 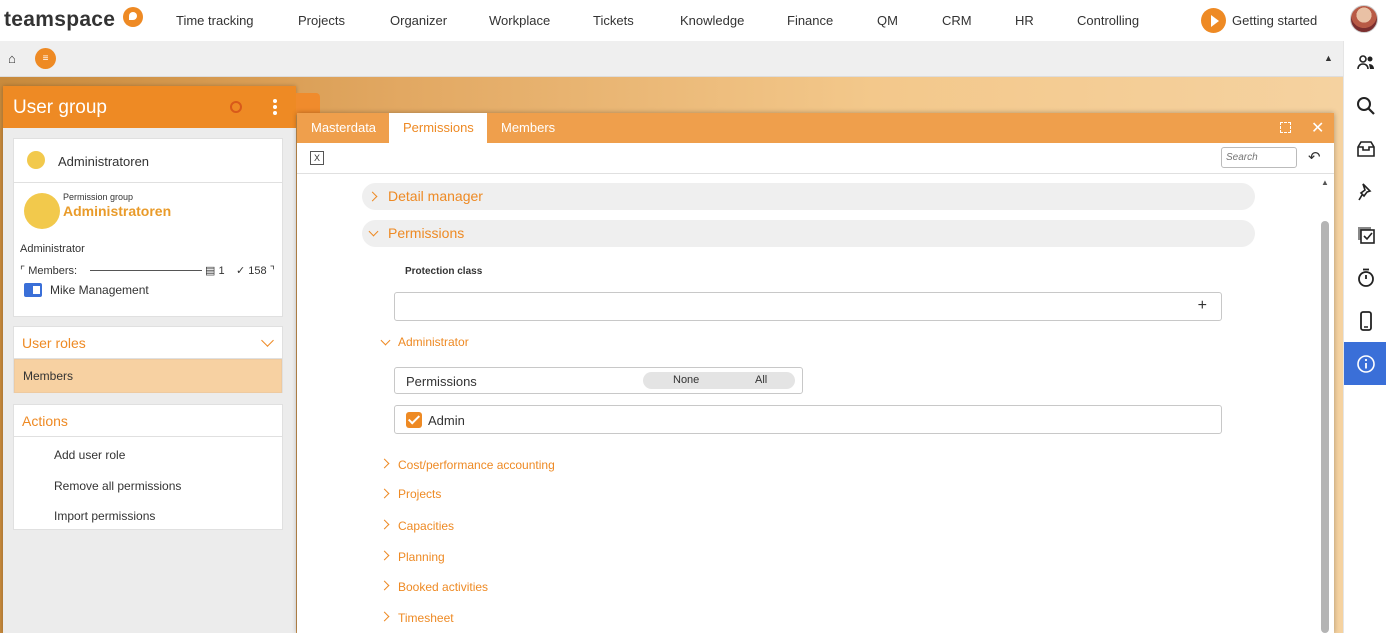 I want to click on play-icon, so click(x=1213, y=20).